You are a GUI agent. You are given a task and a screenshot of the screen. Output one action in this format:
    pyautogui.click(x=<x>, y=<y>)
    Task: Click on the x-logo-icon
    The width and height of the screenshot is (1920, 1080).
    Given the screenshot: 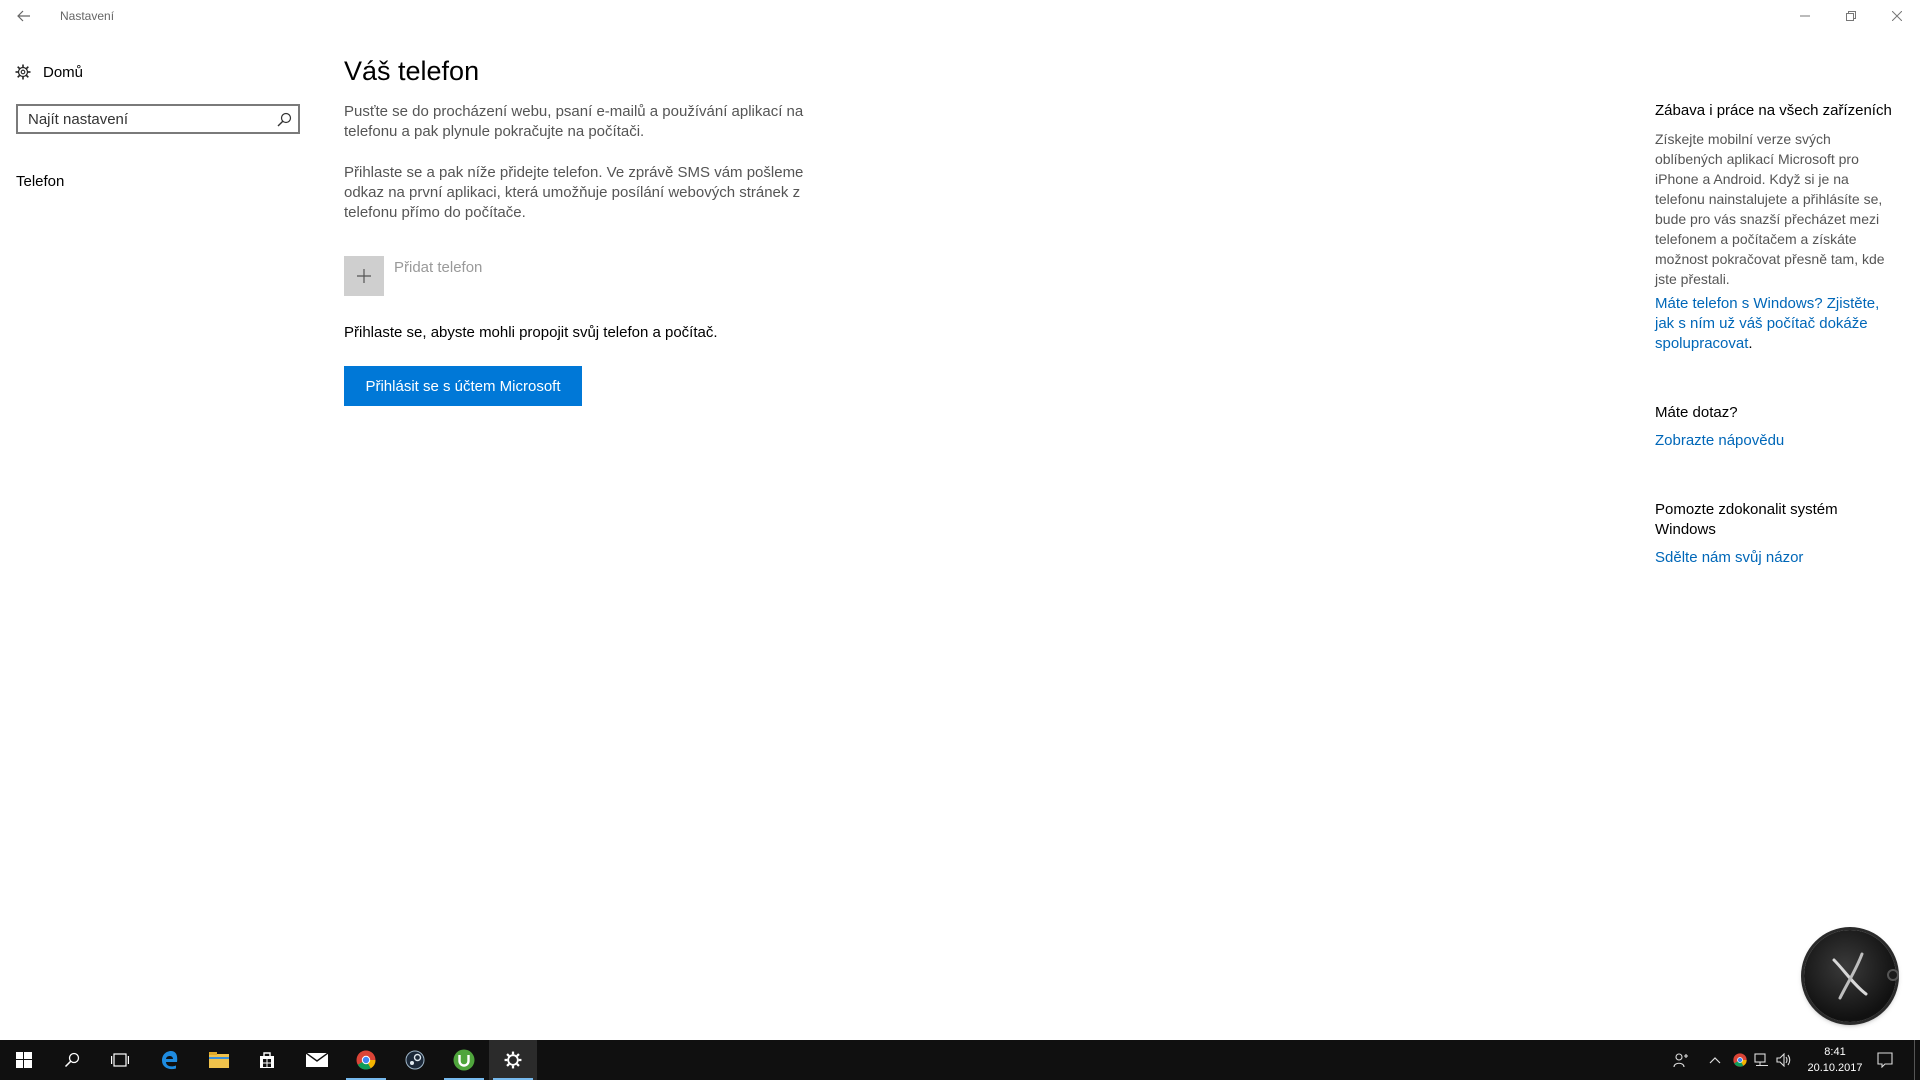 What is the action you would take?
    pyautogui.click(x=1850, y=976)
    